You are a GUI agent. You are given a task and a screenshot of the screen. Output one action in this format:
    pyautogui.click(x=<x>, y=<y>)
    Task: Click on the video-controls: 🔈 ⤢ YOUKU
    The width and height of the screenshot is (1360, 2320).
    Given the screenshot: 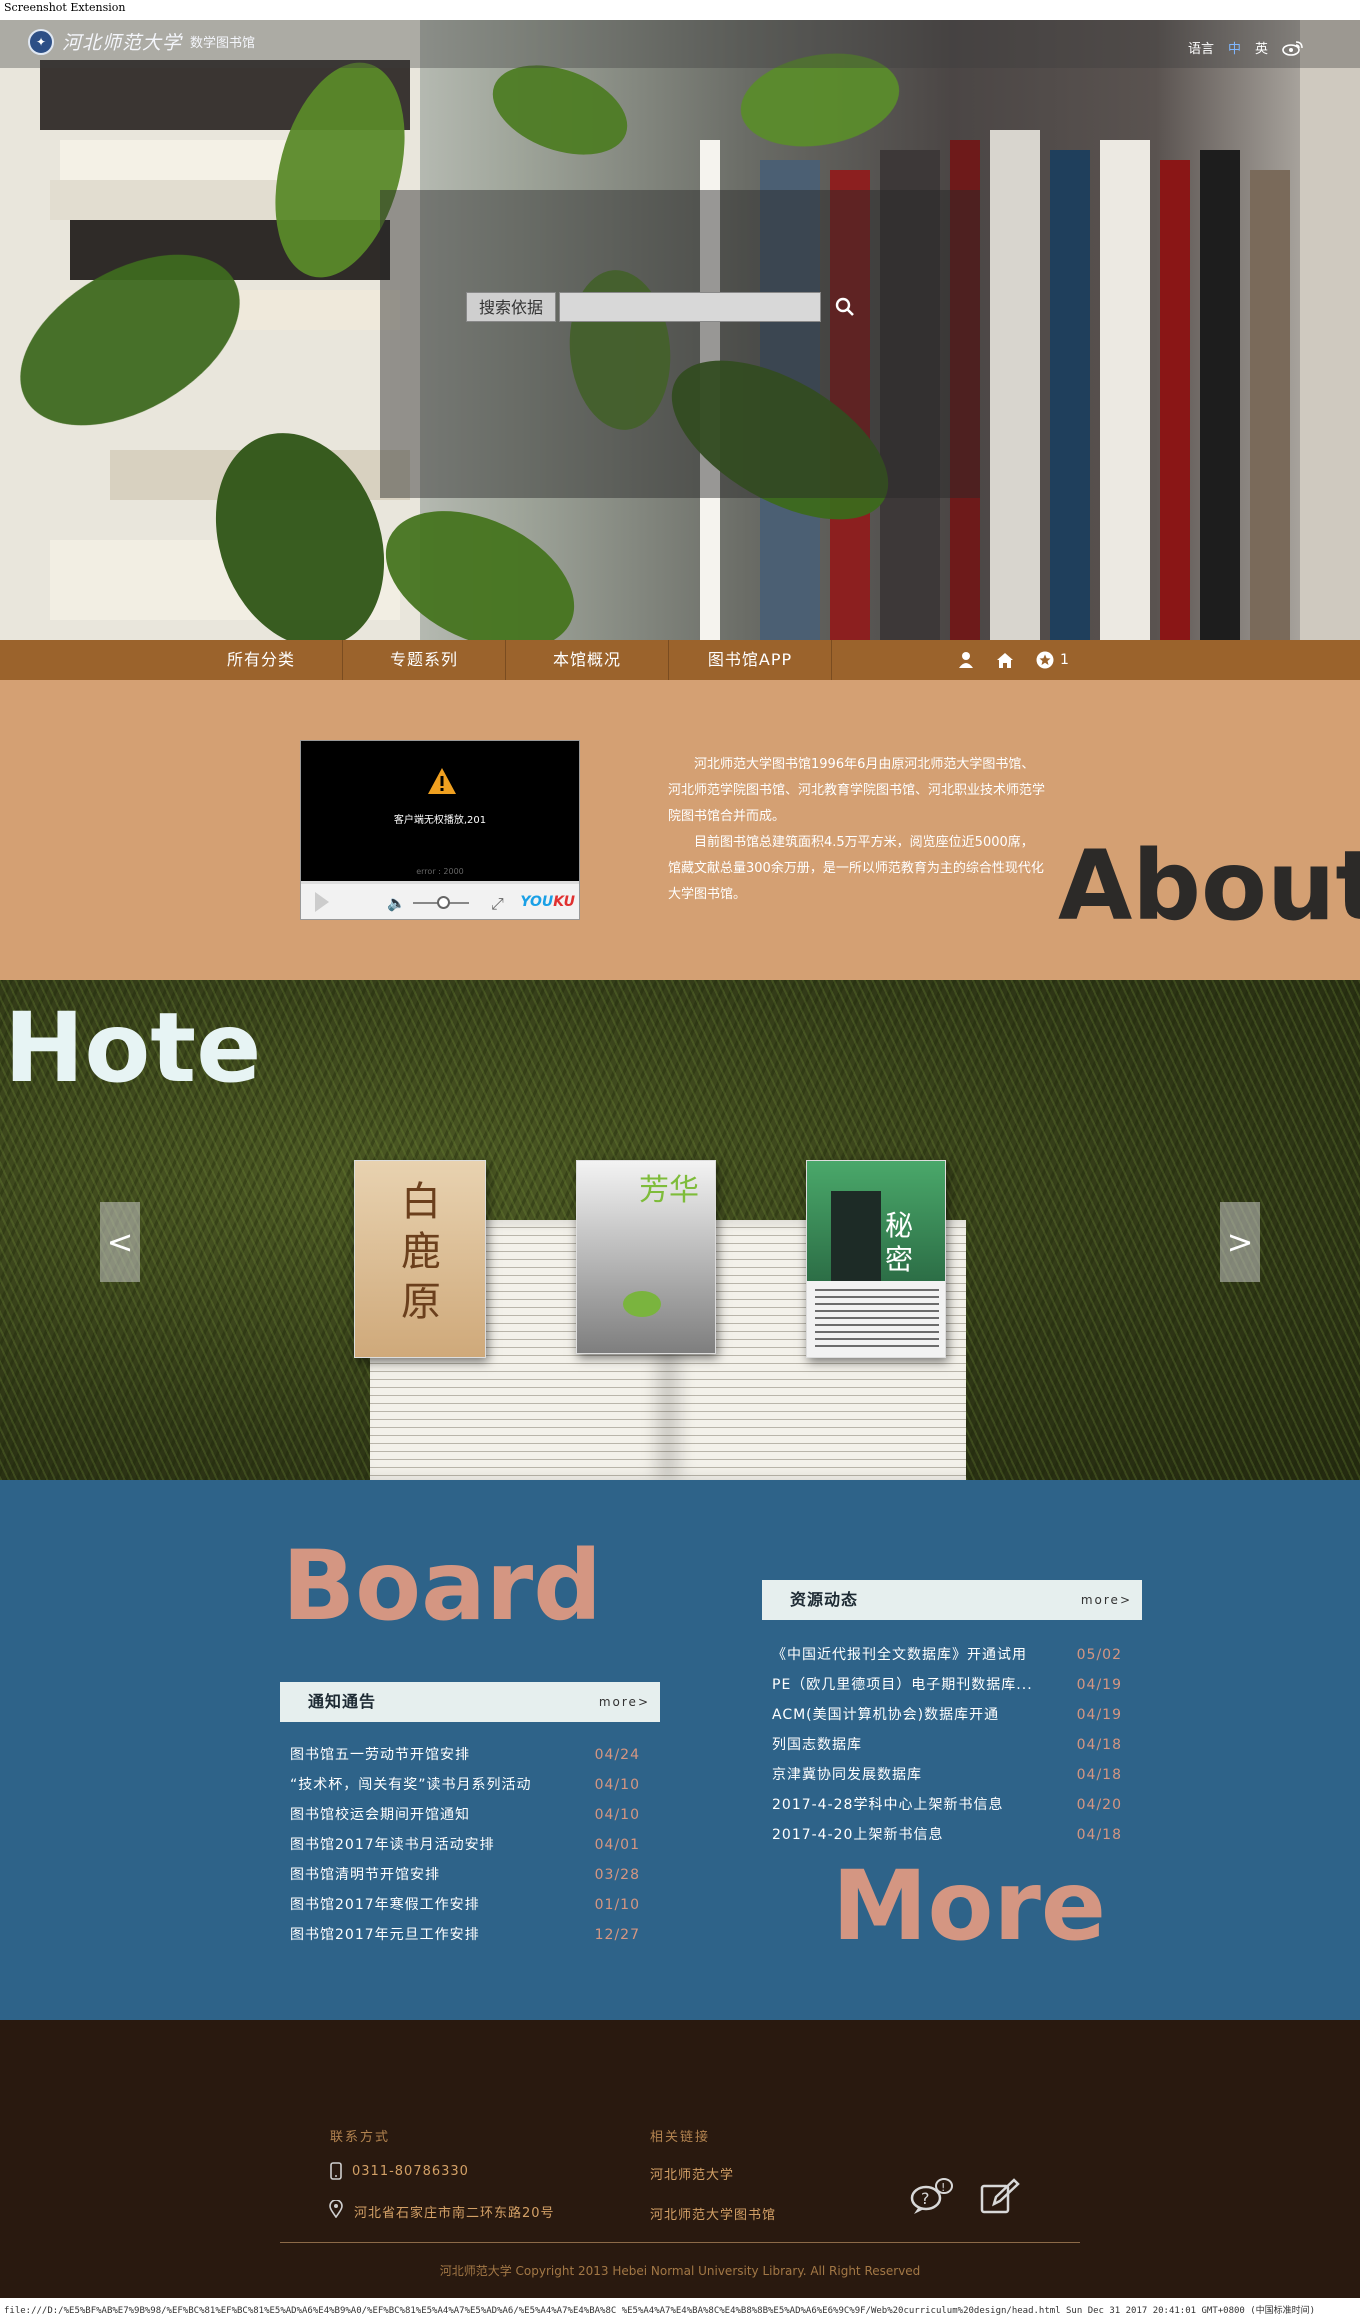 What is the action you would take?
    pyautogui.click(x=440, y=900)
    